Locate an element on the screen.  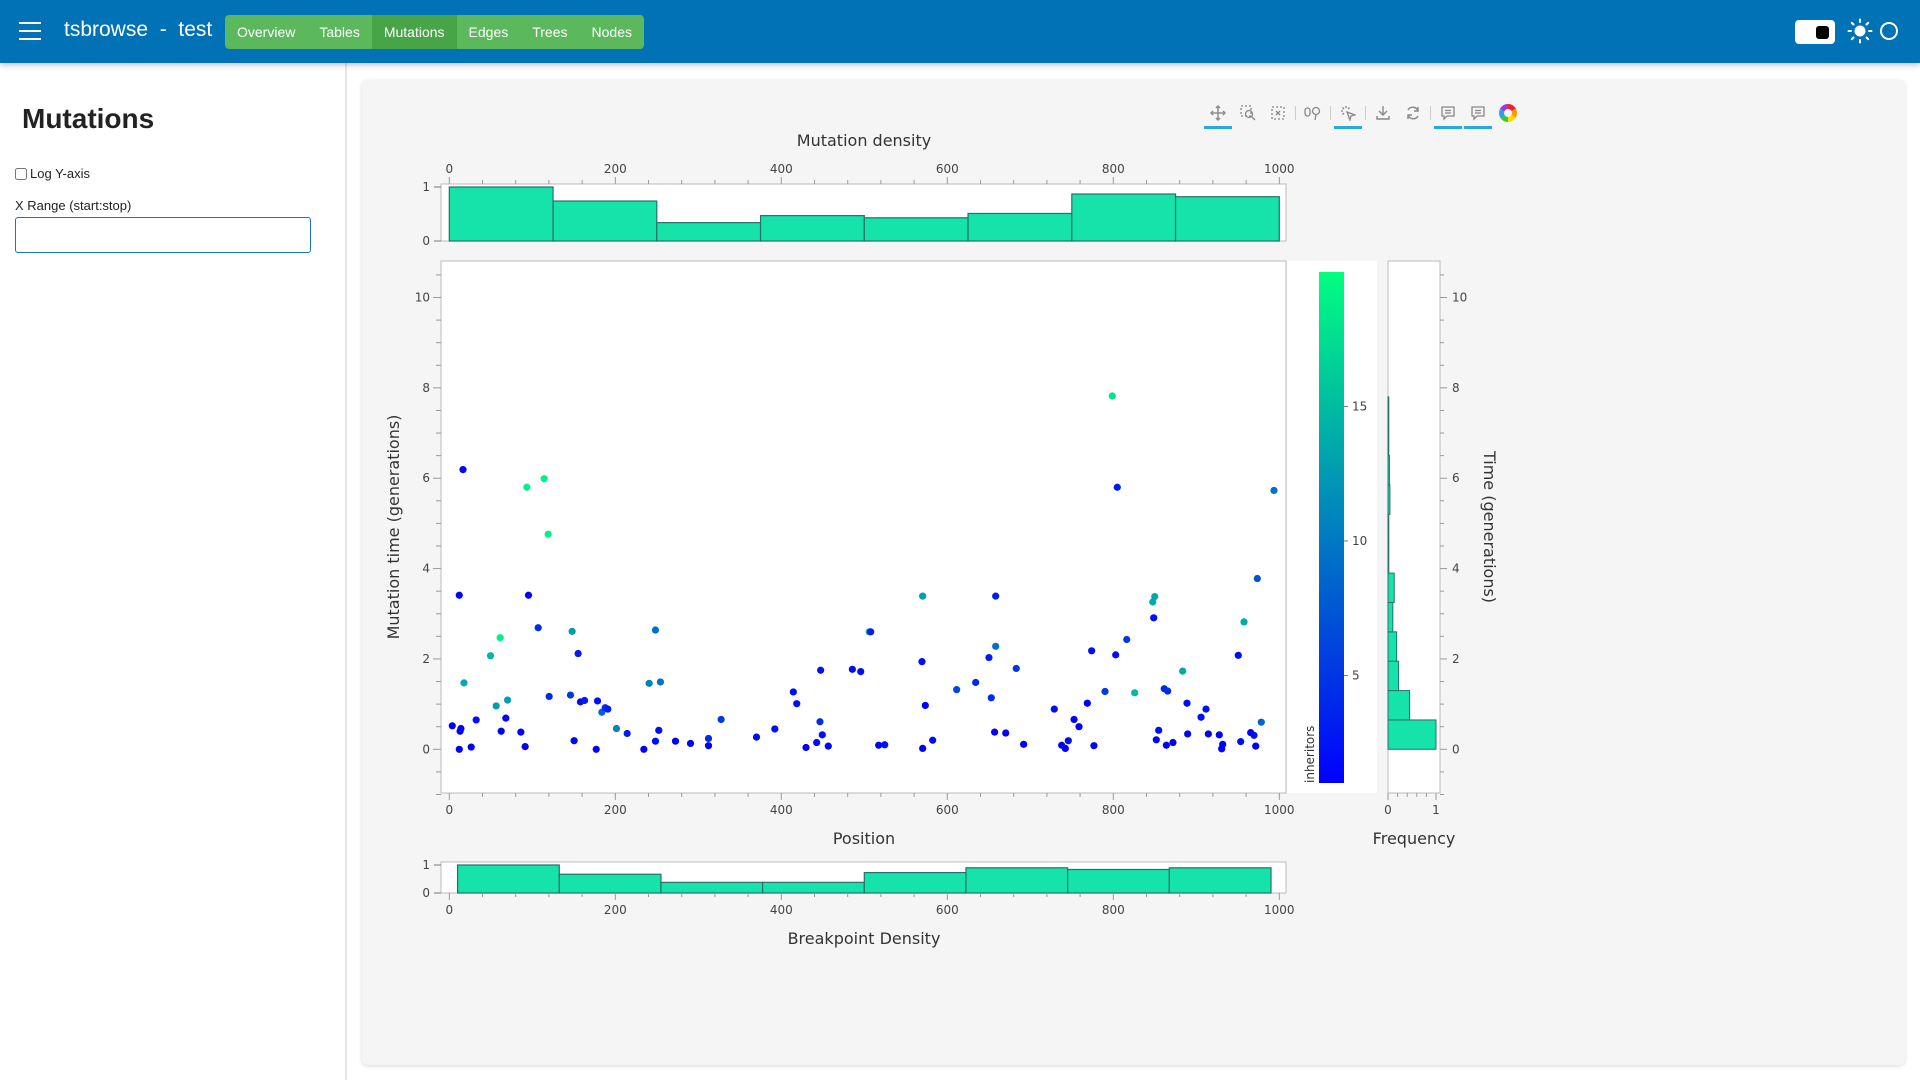
reset-icon is located at coordinates (1413, 113).